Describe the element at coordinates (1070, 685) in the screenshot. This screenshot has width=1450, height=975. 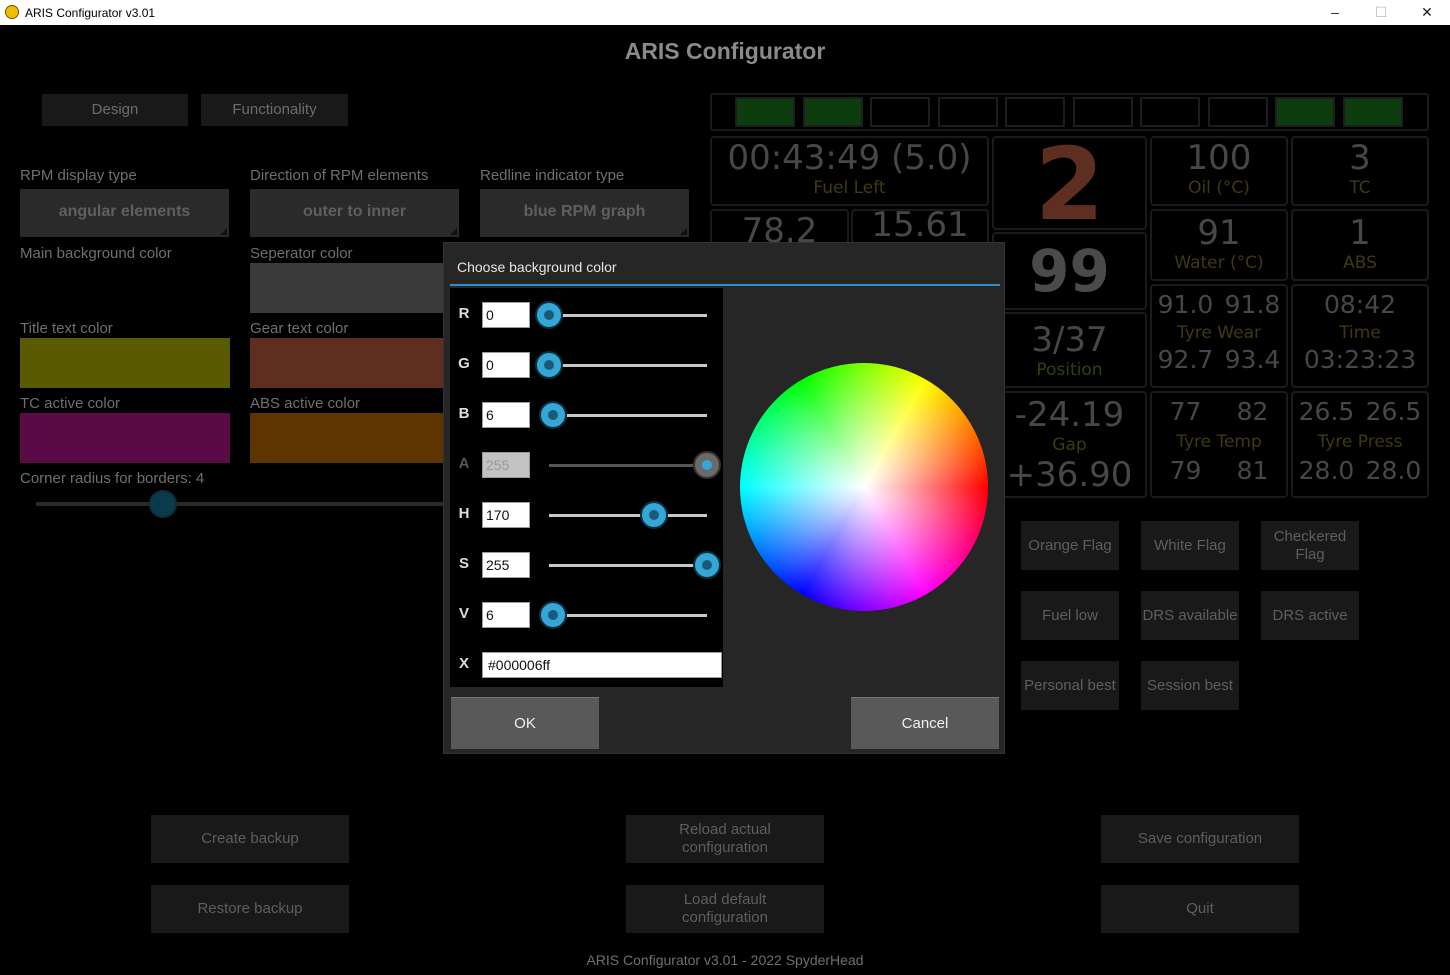
I see `personal-best-button: Personal best` at that location.